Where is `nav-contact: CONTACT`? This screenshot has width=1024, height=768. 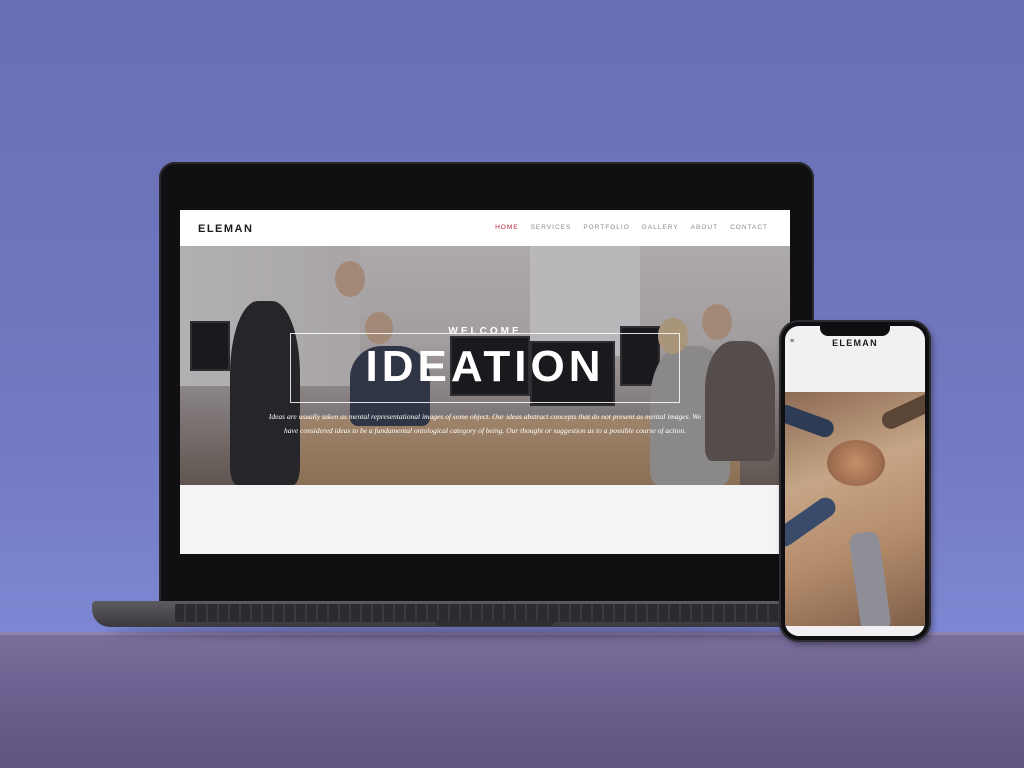 nav-contact: CONTACT is located at coordinates (749, 227).